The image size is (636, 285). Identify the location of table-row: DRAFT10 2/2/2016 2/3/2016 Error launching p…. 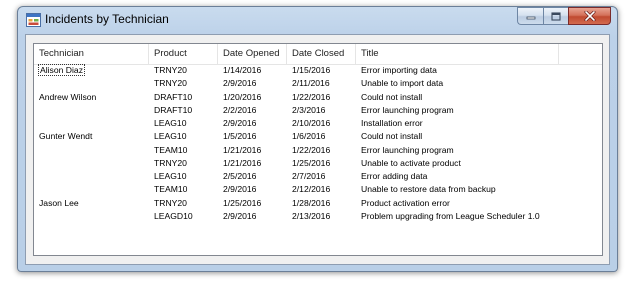
(318, 110).